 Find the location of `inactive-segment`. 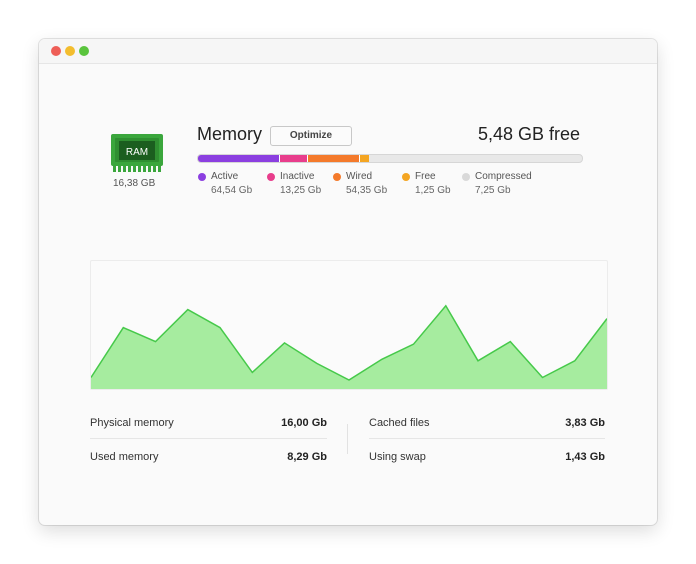

inactive-segment is located at coordinates (292, 158).